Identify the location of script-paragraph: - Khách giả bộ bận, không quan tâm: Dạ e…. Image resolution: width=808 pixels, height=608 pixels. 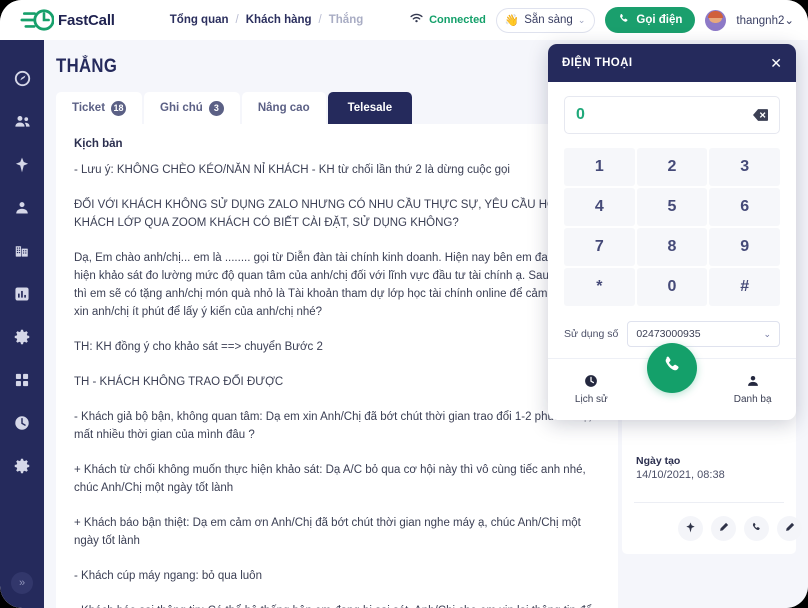
(333, 426).